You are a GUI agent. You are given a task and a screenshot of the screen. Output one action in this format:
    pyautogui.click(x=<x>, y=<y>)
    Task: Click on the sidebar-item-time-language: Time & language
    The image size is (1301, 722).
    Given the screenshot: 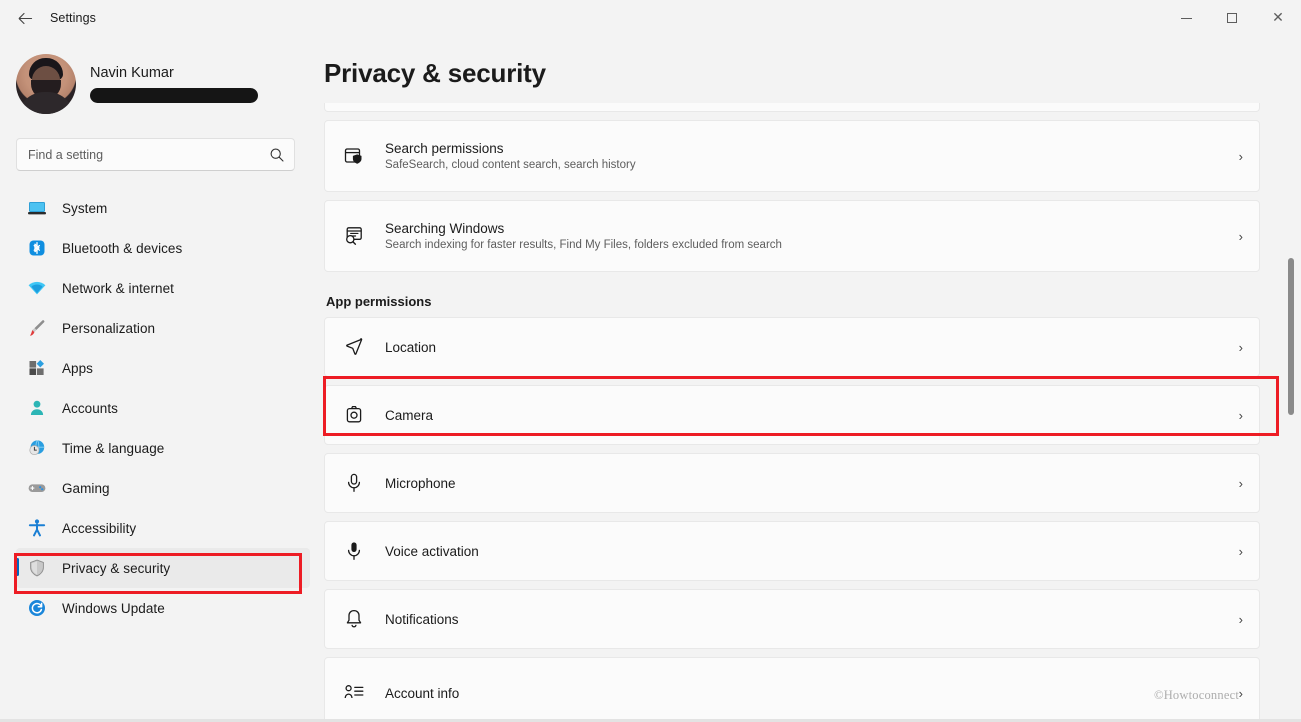 What is the action you would take?
    pyautogui.click(x=163, y=448)
    